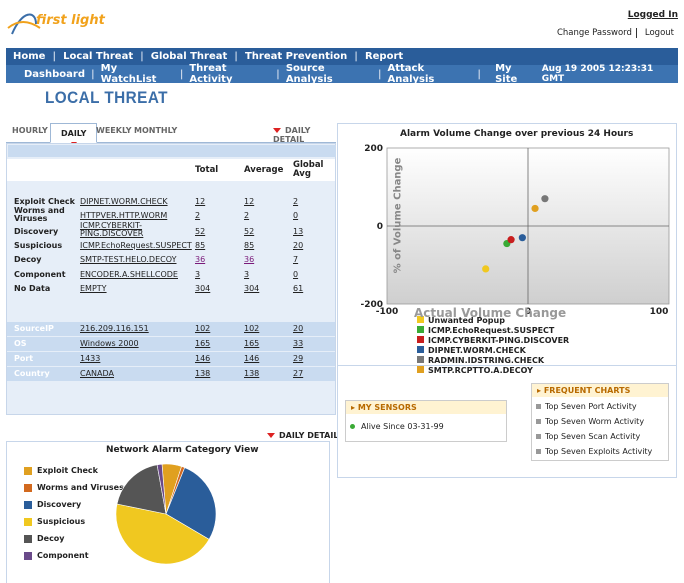 The image size is (684, 583). Describe the element at coordinates (197, 215) in the screenshot. I see `total-link: 2` at that location.